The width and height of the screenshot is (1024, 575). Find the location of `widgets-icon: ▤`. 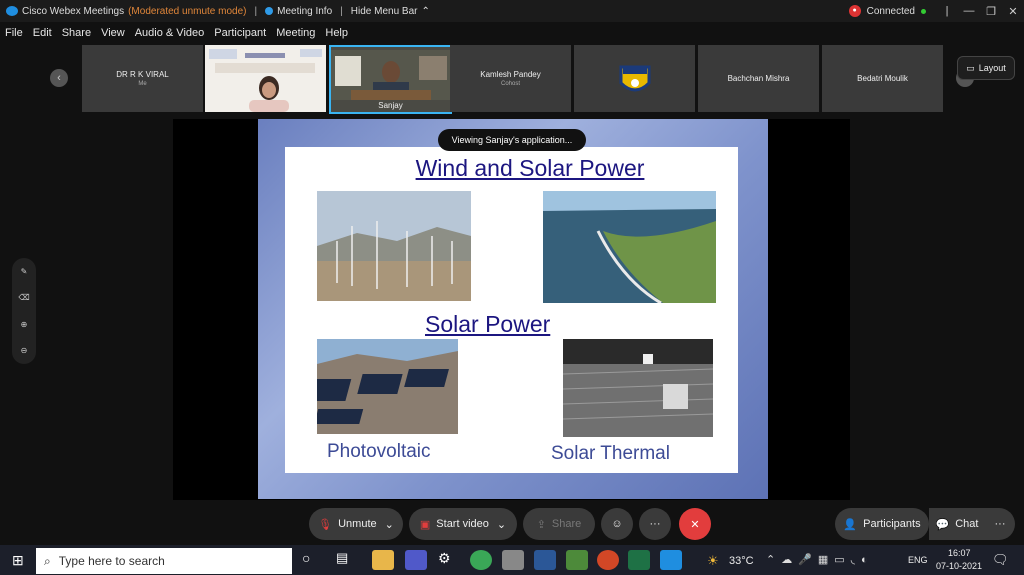

widgets-icon: ▤ is located at coordinates (347, 560).